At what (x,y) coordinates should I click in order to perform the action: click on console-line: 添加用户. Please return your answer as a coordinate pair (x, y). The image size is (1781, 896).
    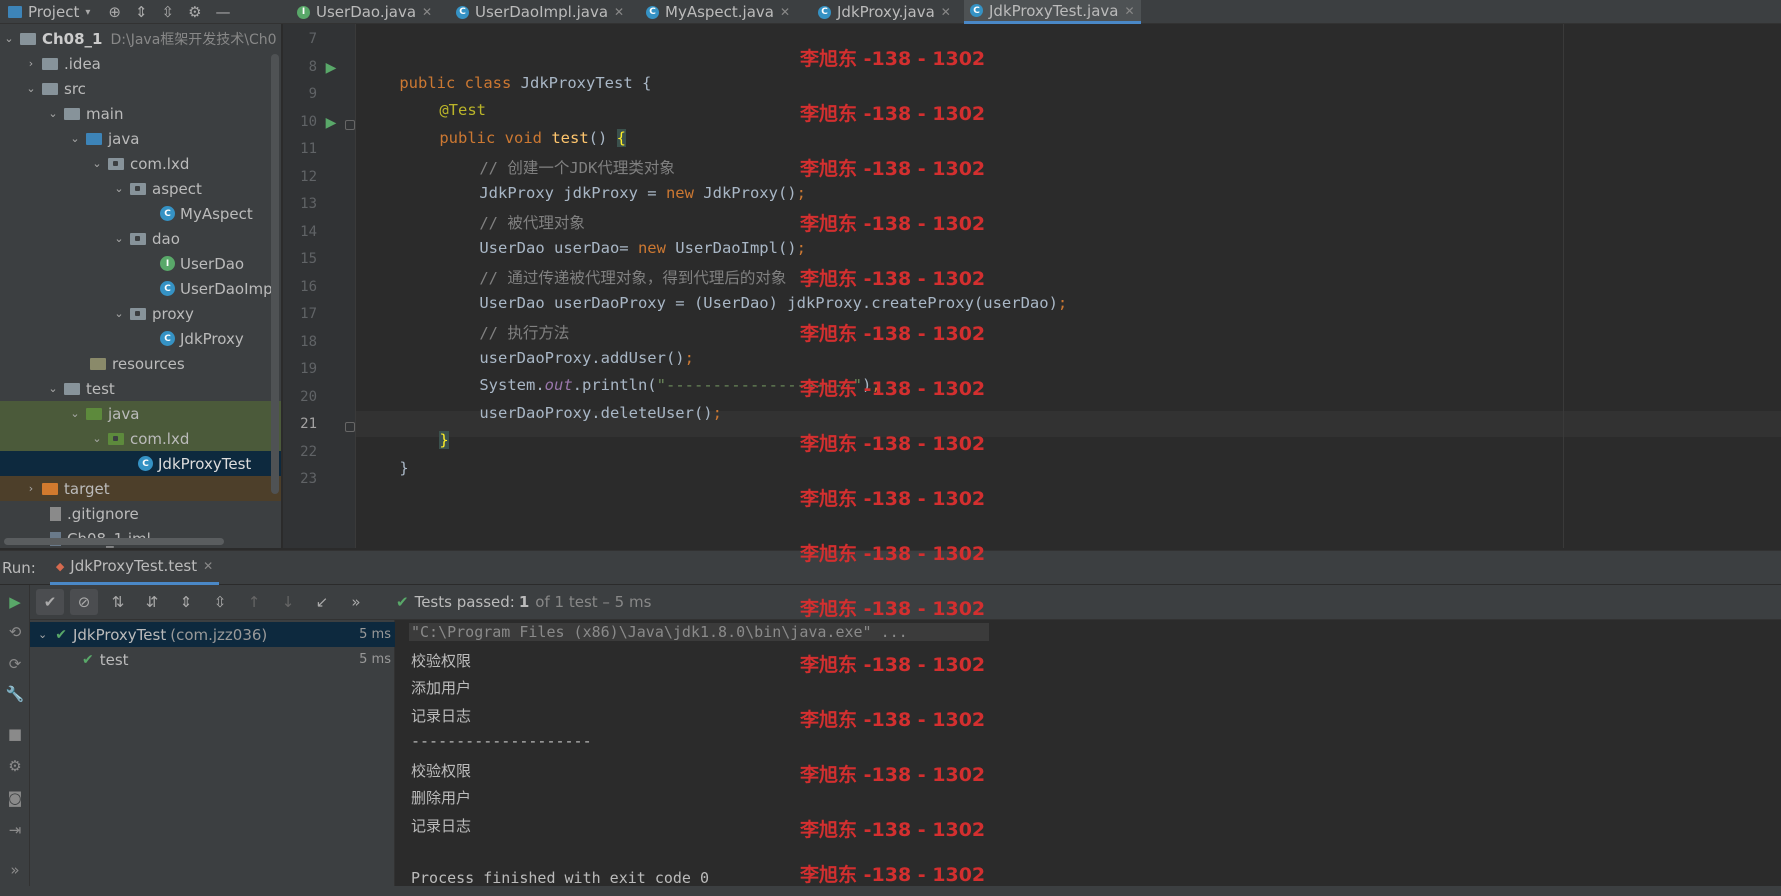
    Looking at the image, I should click on (441, 688).